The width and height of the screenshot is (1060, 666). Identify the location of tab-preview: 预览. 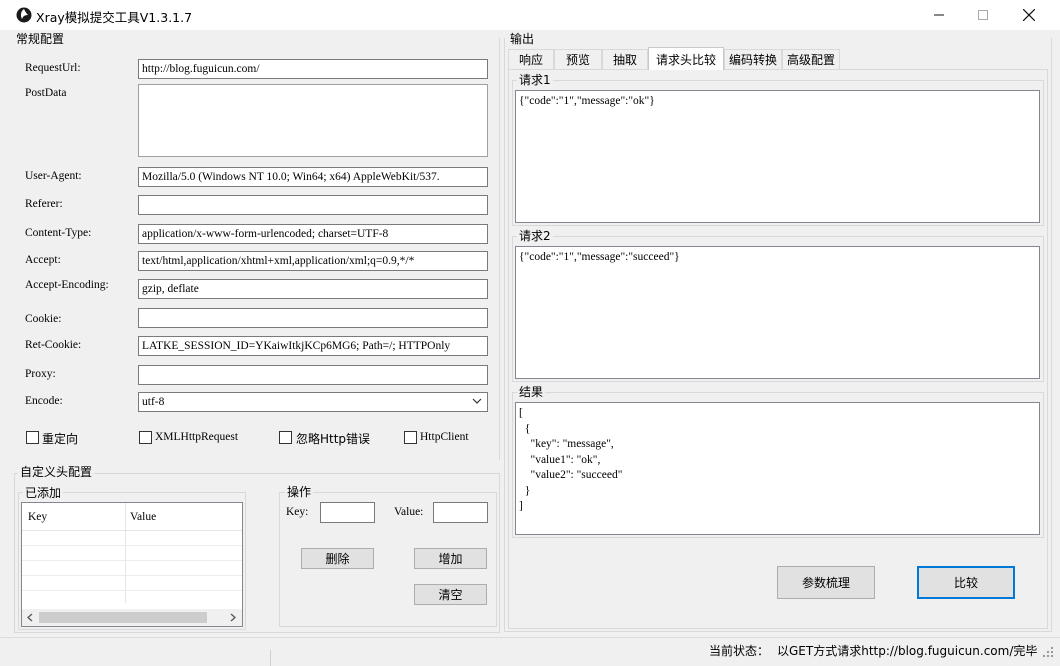
(578, 59).